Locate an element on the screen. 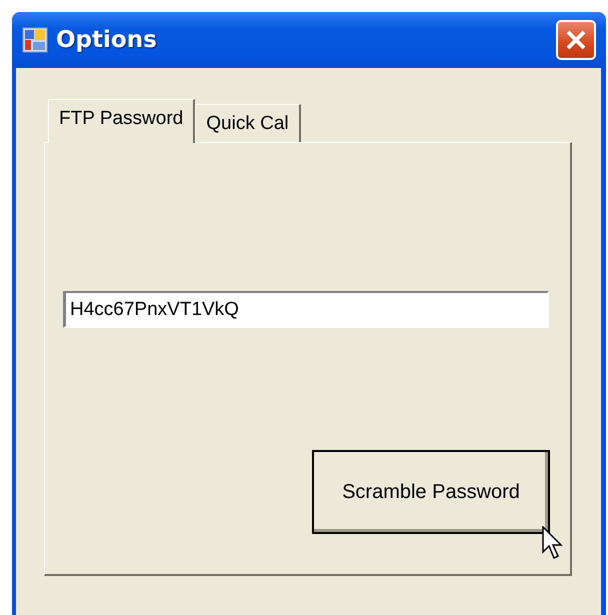  close-button is located at coordinates (576, 40).